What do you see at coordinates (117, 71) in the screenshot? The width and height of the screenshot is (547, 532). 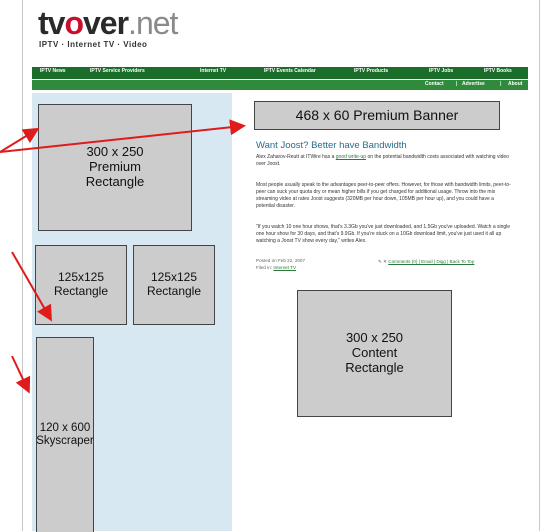 I see `nav-item-service-providers: IPTV Service Providers` at bounding box center [117, 71].